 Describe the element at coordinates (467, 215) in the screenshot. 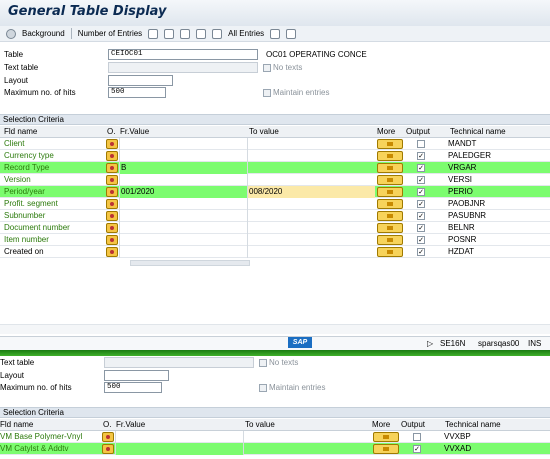

I see `technical-name: PASUBNR` at that location.